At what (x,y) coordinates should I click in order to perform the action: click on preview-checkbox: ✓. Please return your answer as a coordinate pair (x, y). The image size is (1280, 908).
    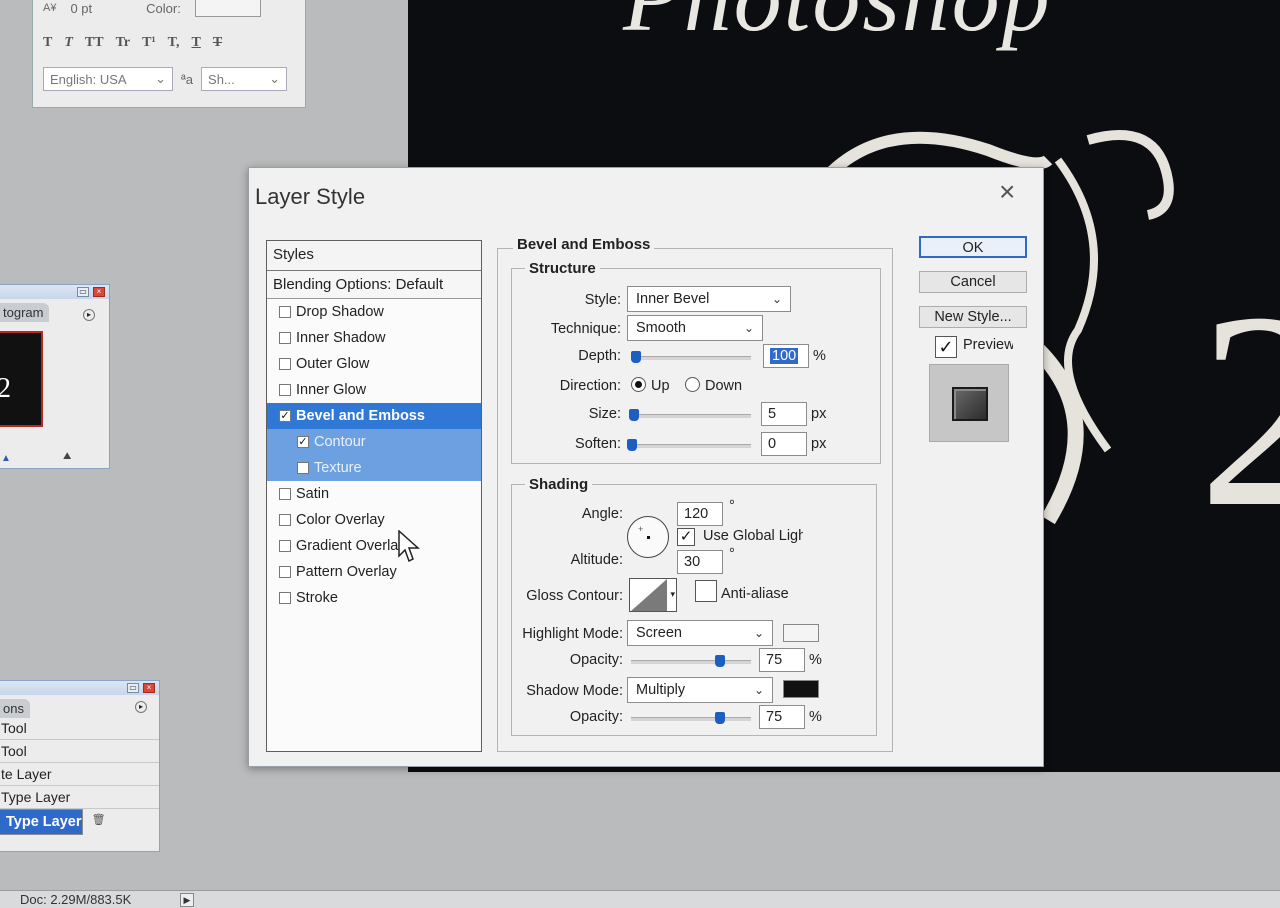
    Looking at the image, I should click on (946, 347).